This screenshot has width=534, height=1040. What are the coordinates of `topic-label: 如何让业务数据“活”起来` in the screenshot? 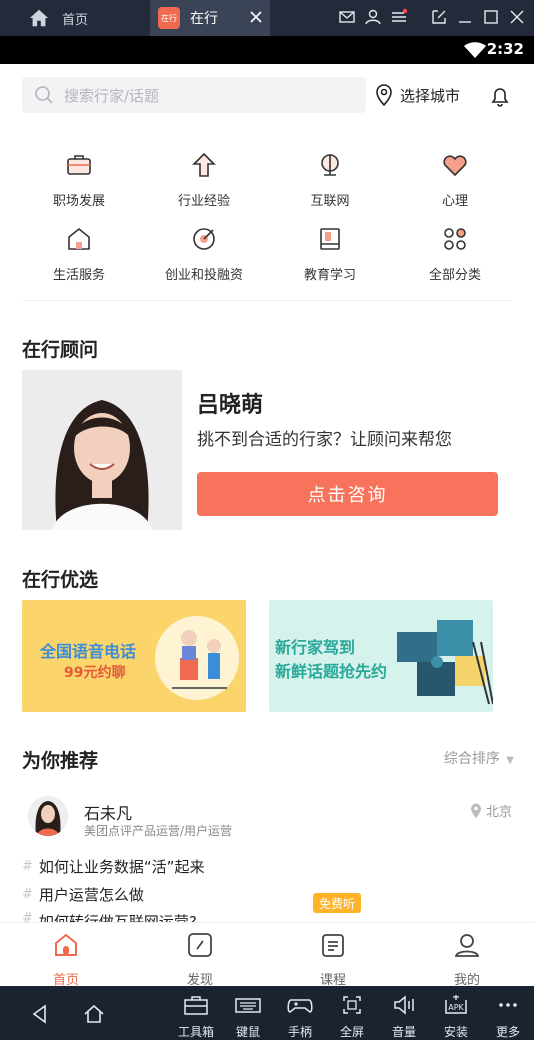 It's located at (121, 867).